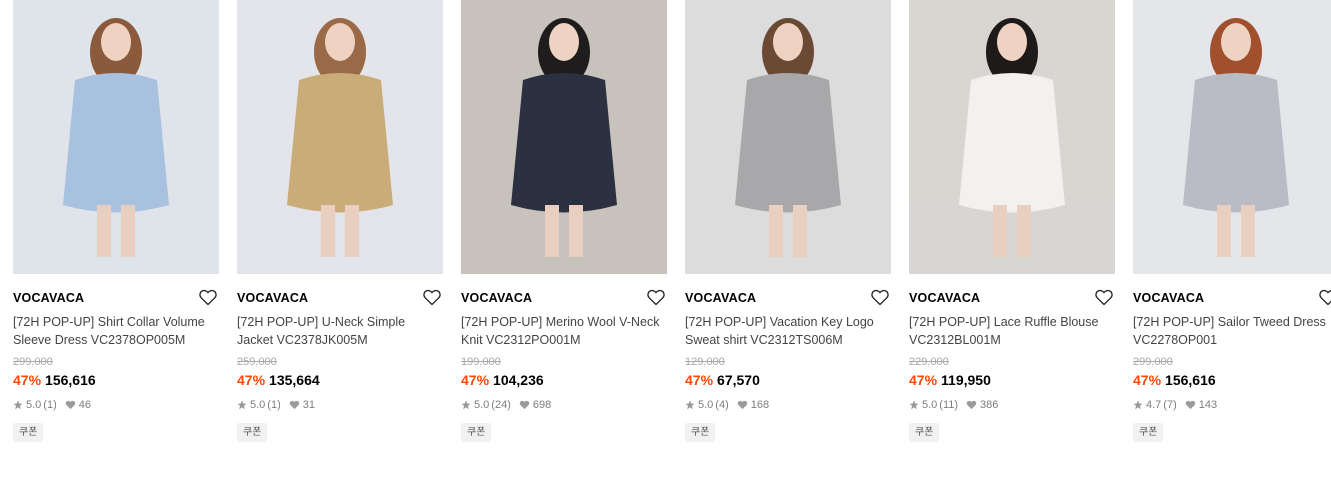  What do you see at coordinates (294, 380) in the screenshot?
I see `sale-price: 135,664` at bounding box center [294, 380].